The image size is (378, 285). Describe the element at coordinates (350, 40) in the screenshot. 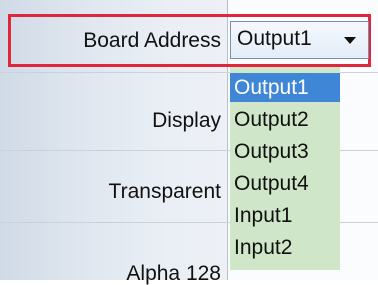

I see `triangle-down-icon` at that location.